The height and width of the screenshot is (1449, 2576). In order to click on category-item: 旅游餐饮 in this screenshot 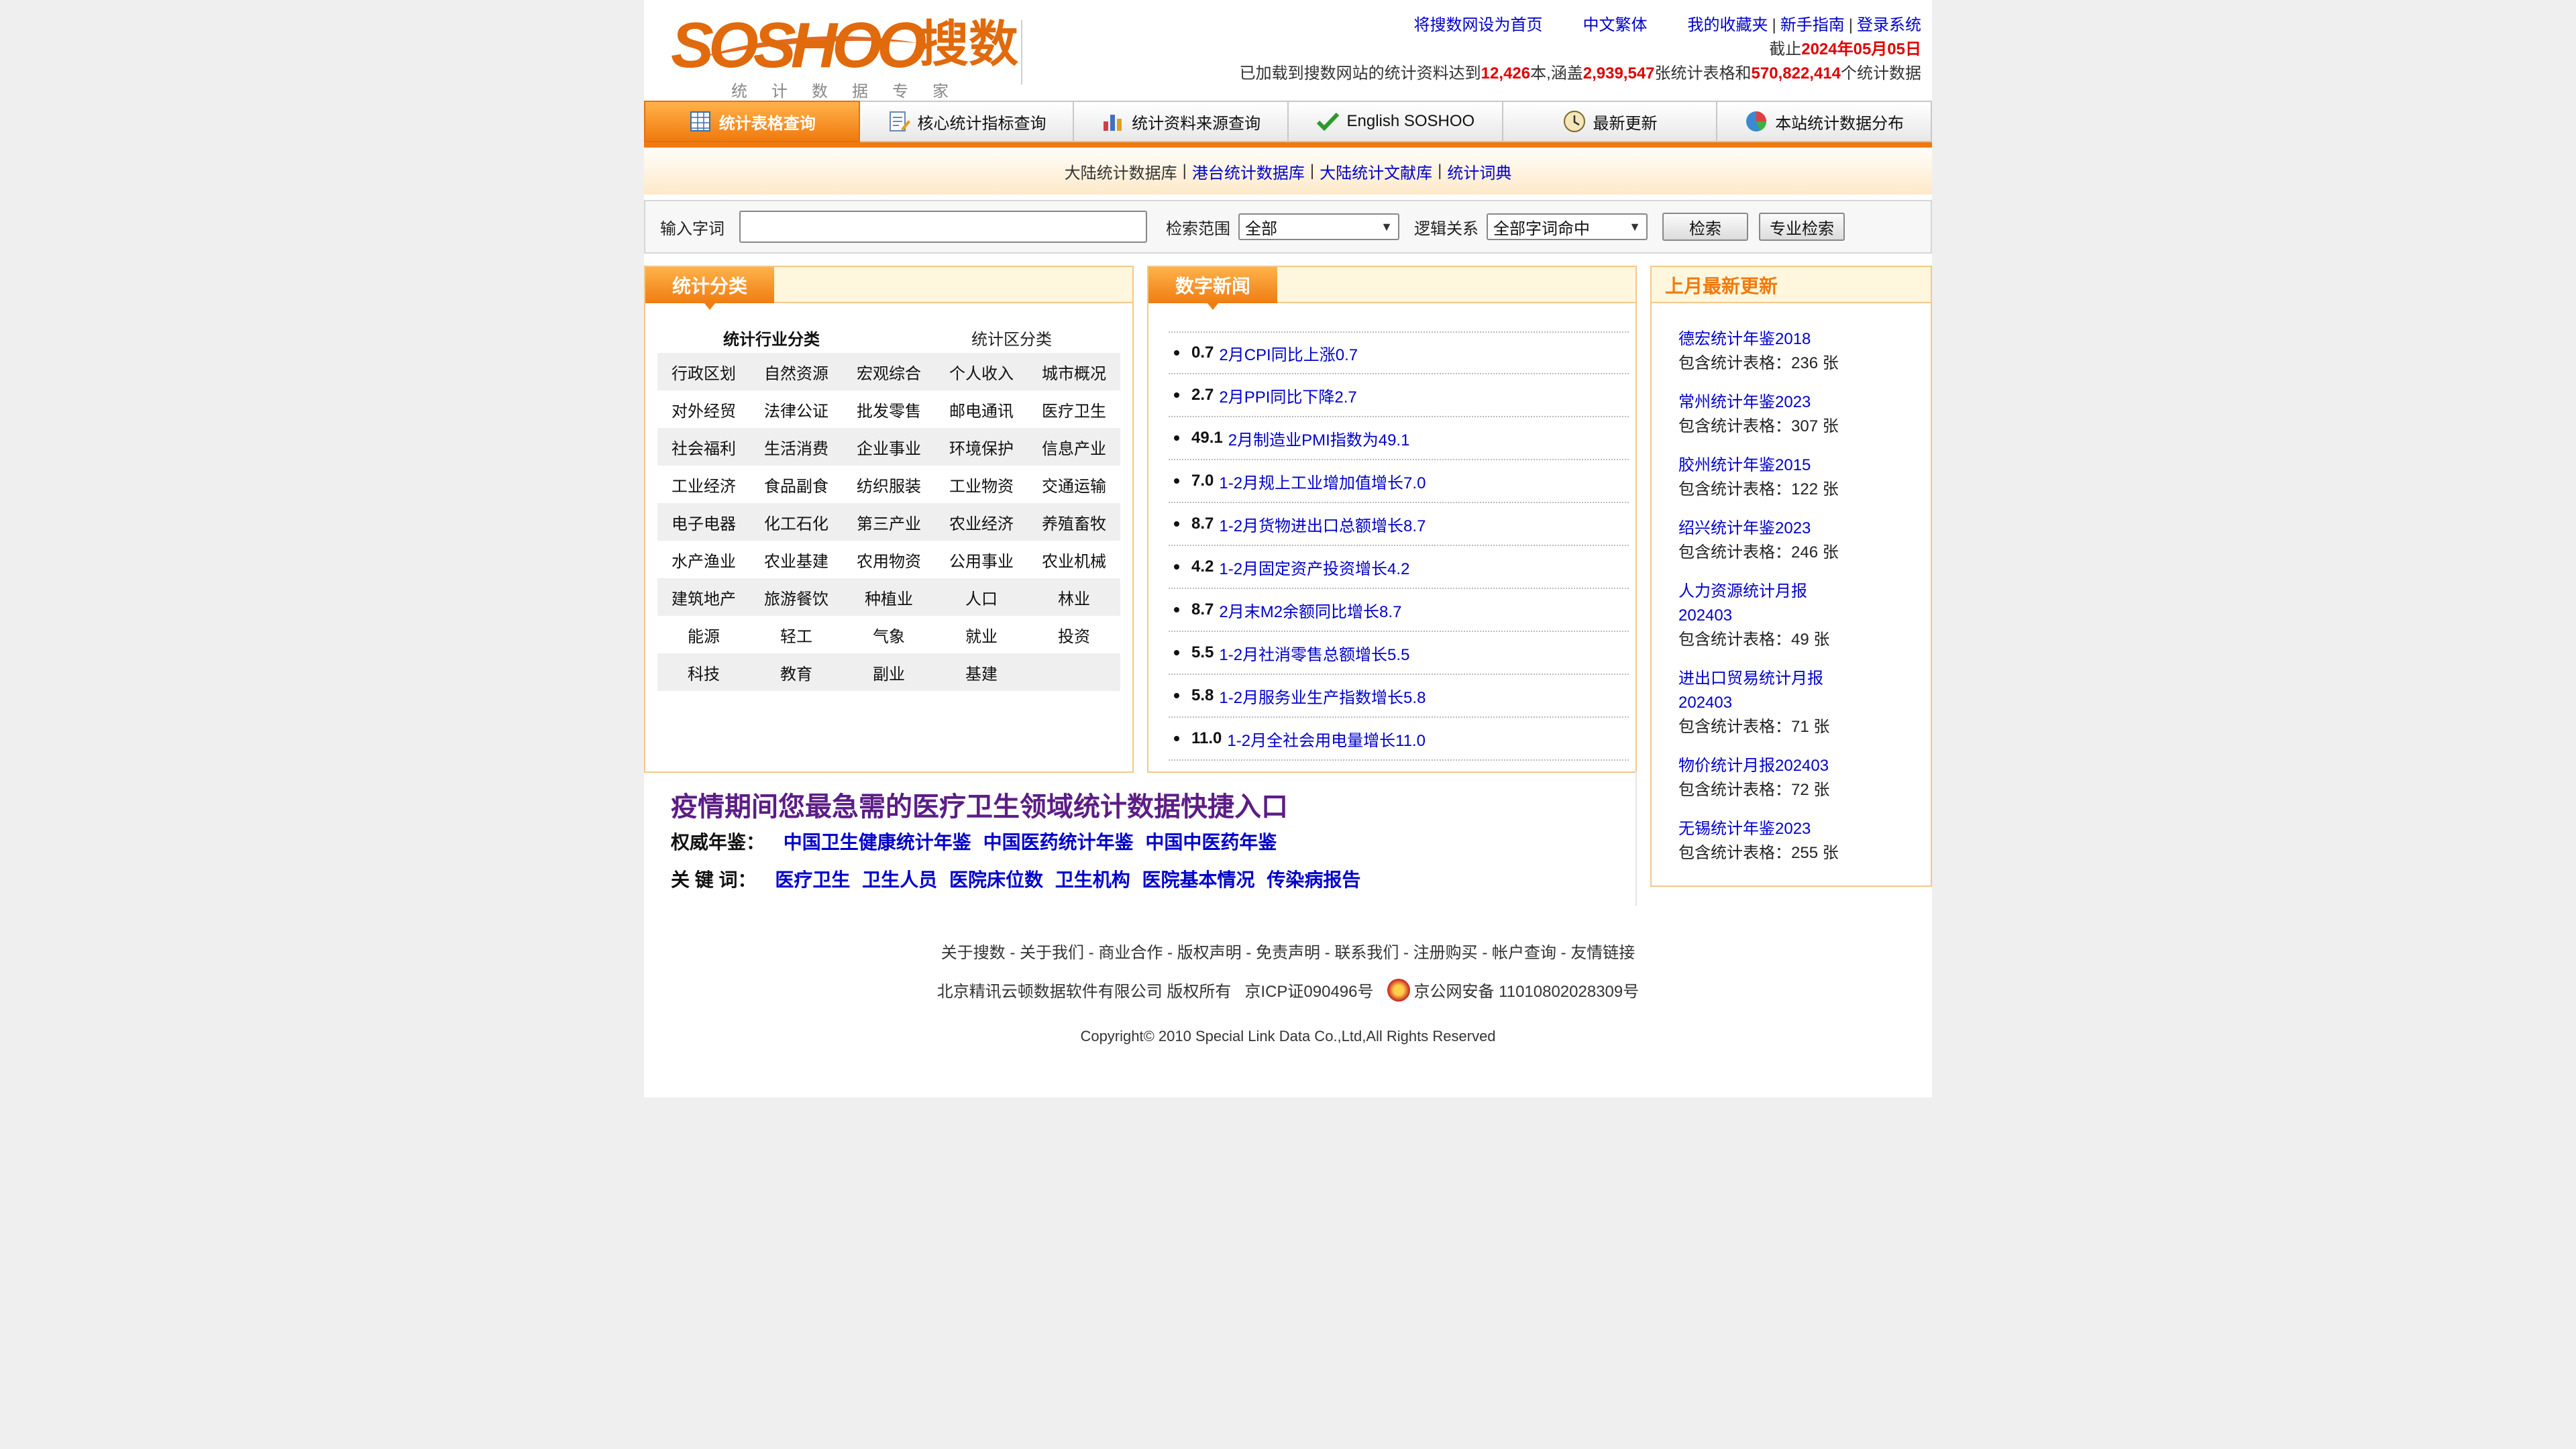, I will do `click(796, 597)`.